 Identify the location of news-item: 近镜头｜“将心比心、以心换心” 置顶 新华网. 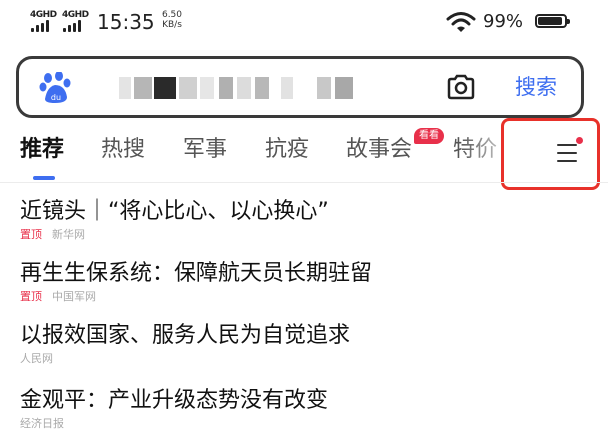
(305, 220).